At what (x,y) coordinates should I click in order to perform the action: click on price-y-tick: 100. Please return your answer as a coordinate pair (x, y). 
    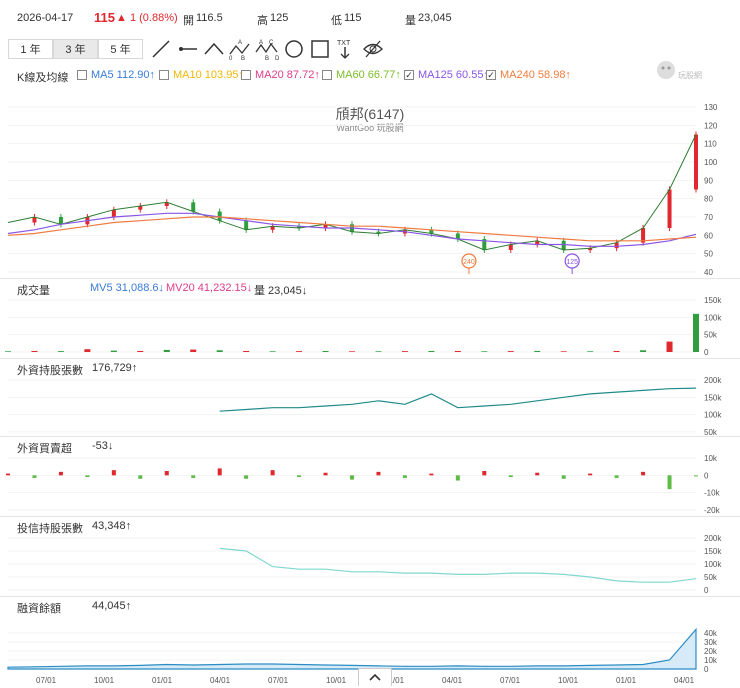
    Looking at the image, I should click on (711, 162).